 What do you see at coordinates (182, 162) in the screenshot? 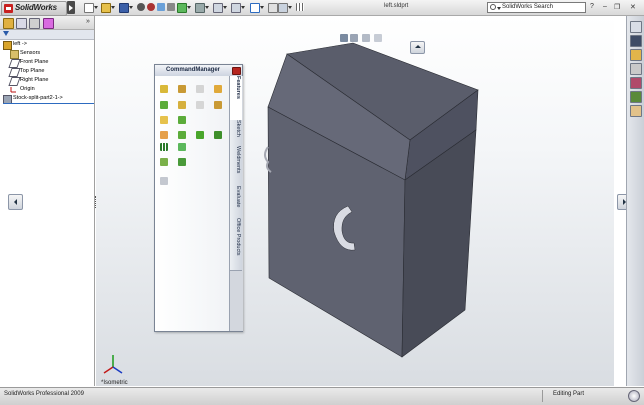
I see `curves-icon` at bounding box center [182, 162].